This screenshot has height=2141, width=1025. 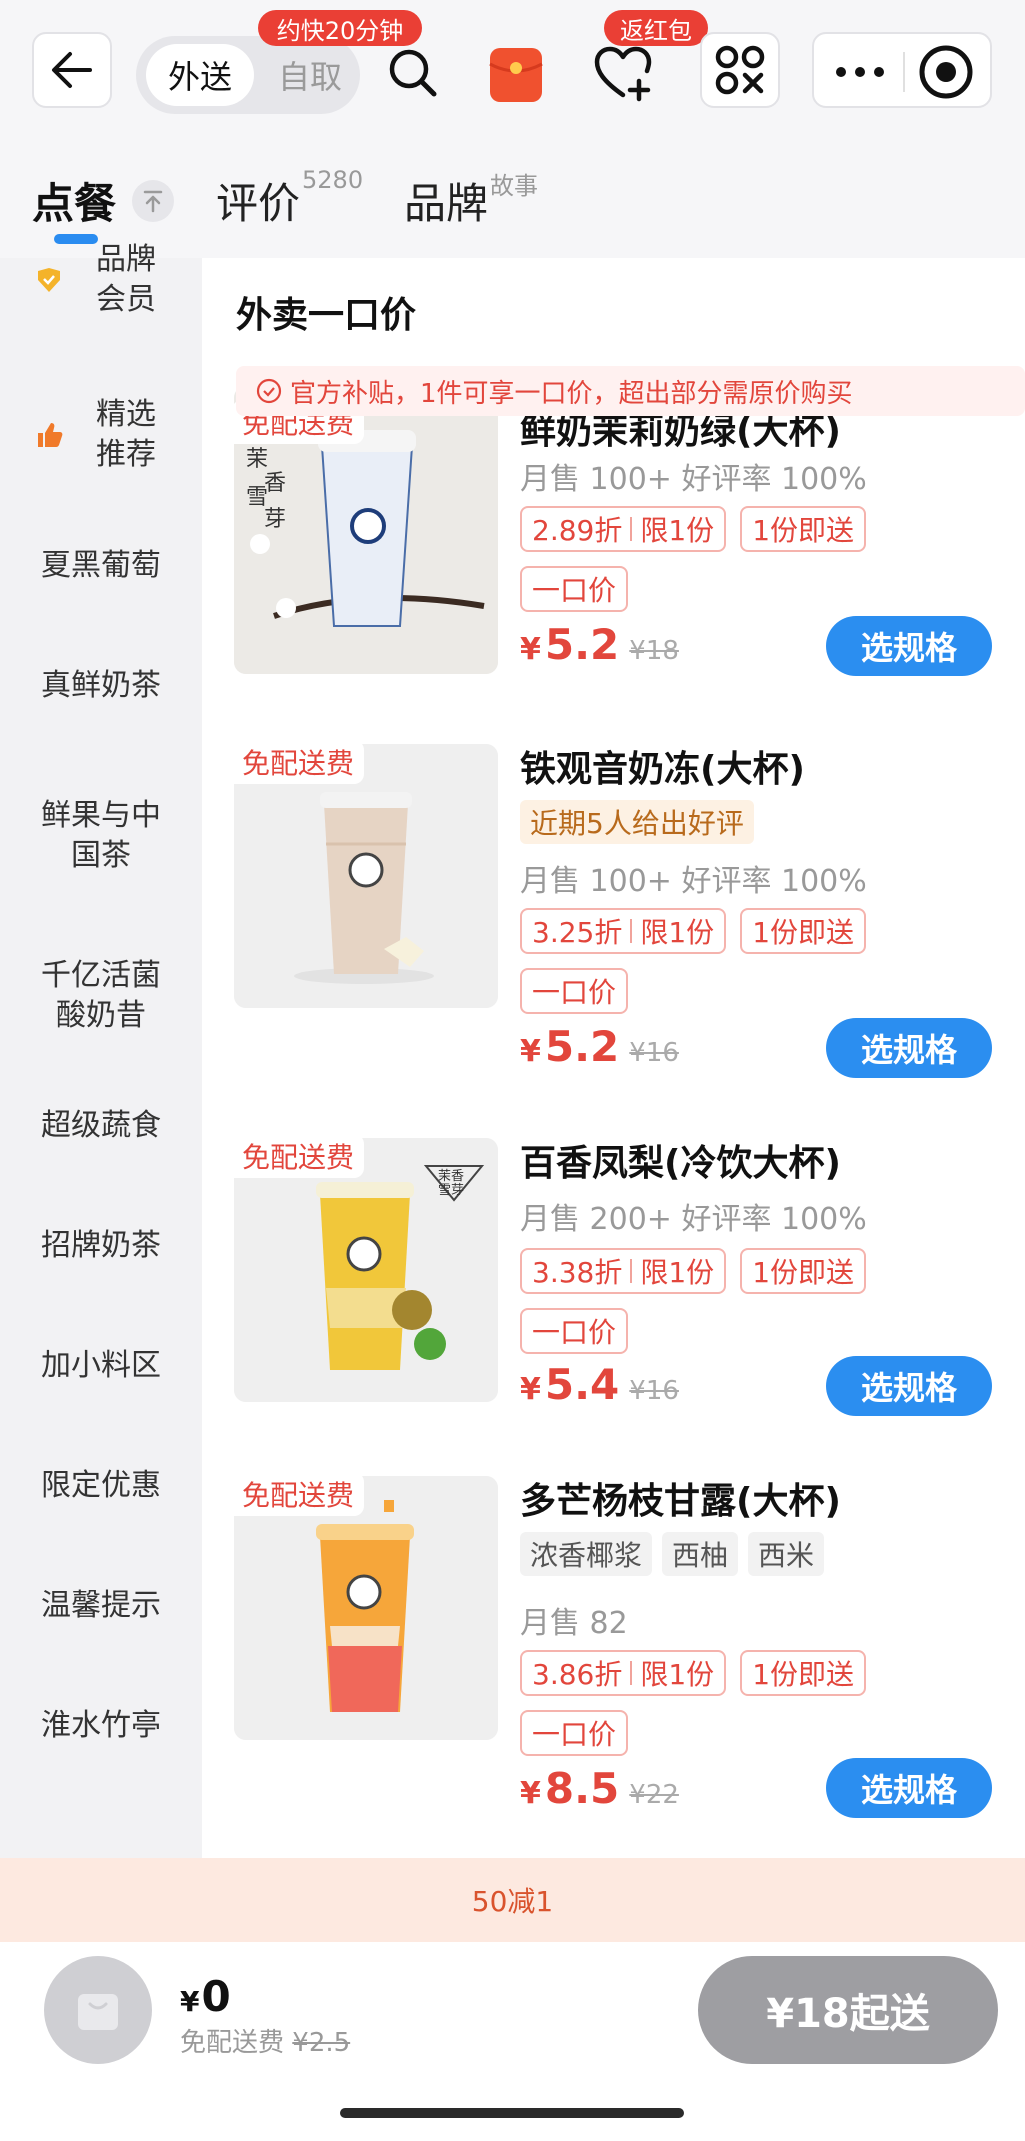 I want to click on tab-order: 点餐, so click(x=74, y=200).